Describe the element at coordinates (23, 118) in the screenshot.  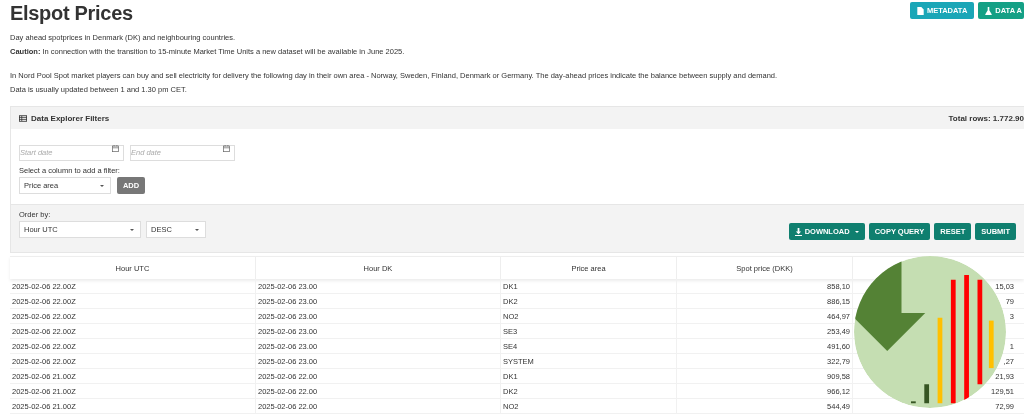
I see `list-icon` at that location.